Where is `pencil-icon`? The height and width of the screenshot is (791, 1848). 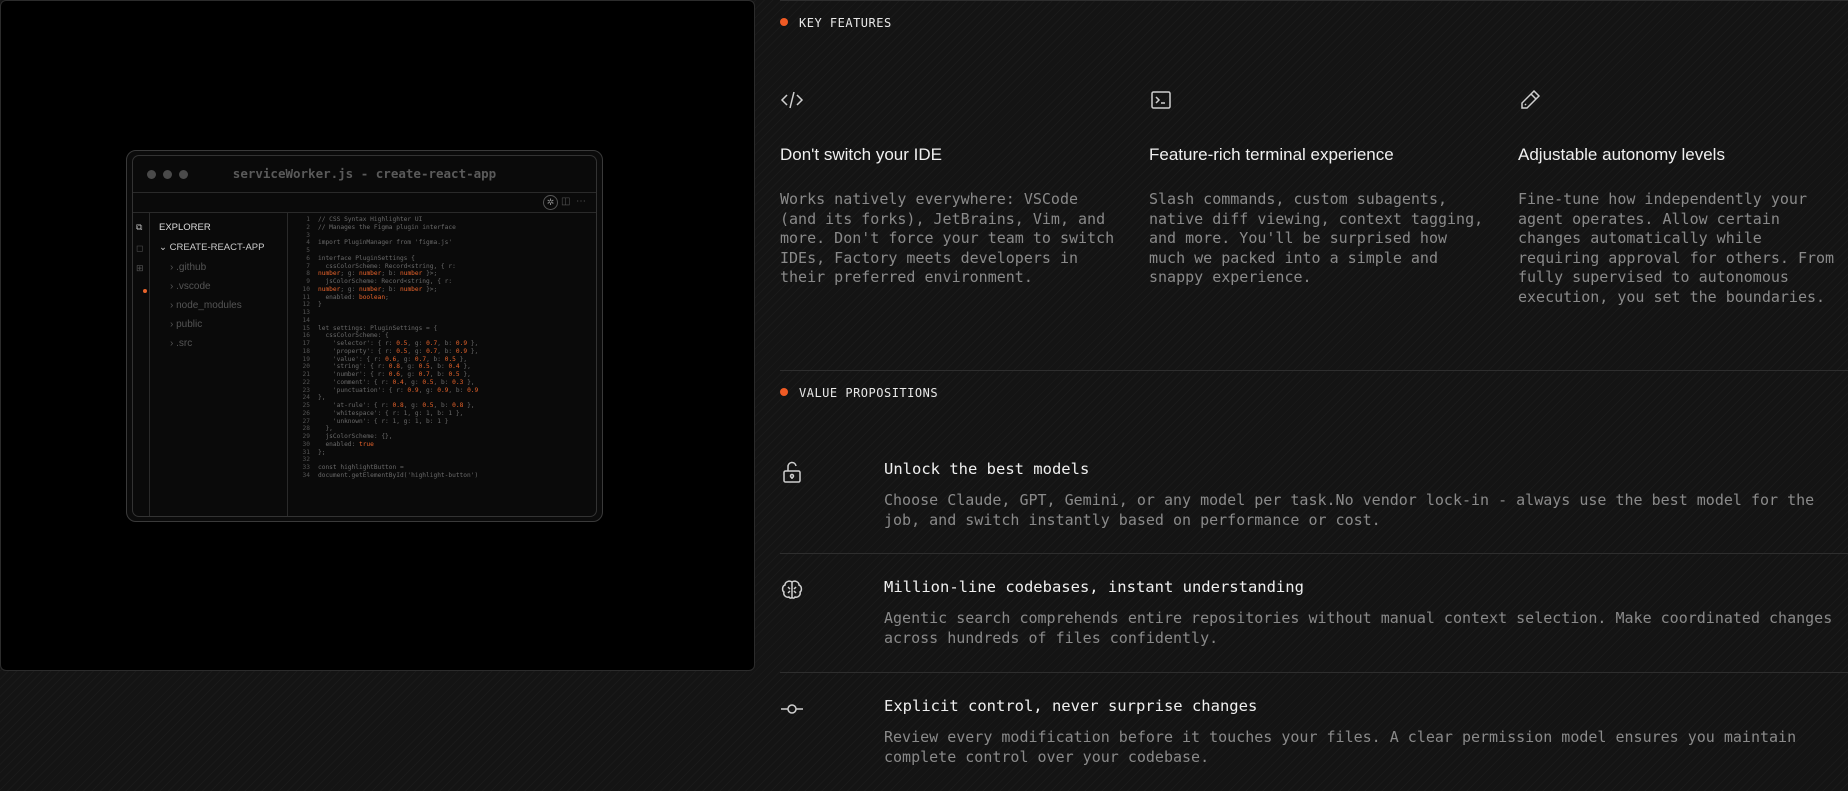 pencil-icon is located at coordinates (1531, 99).